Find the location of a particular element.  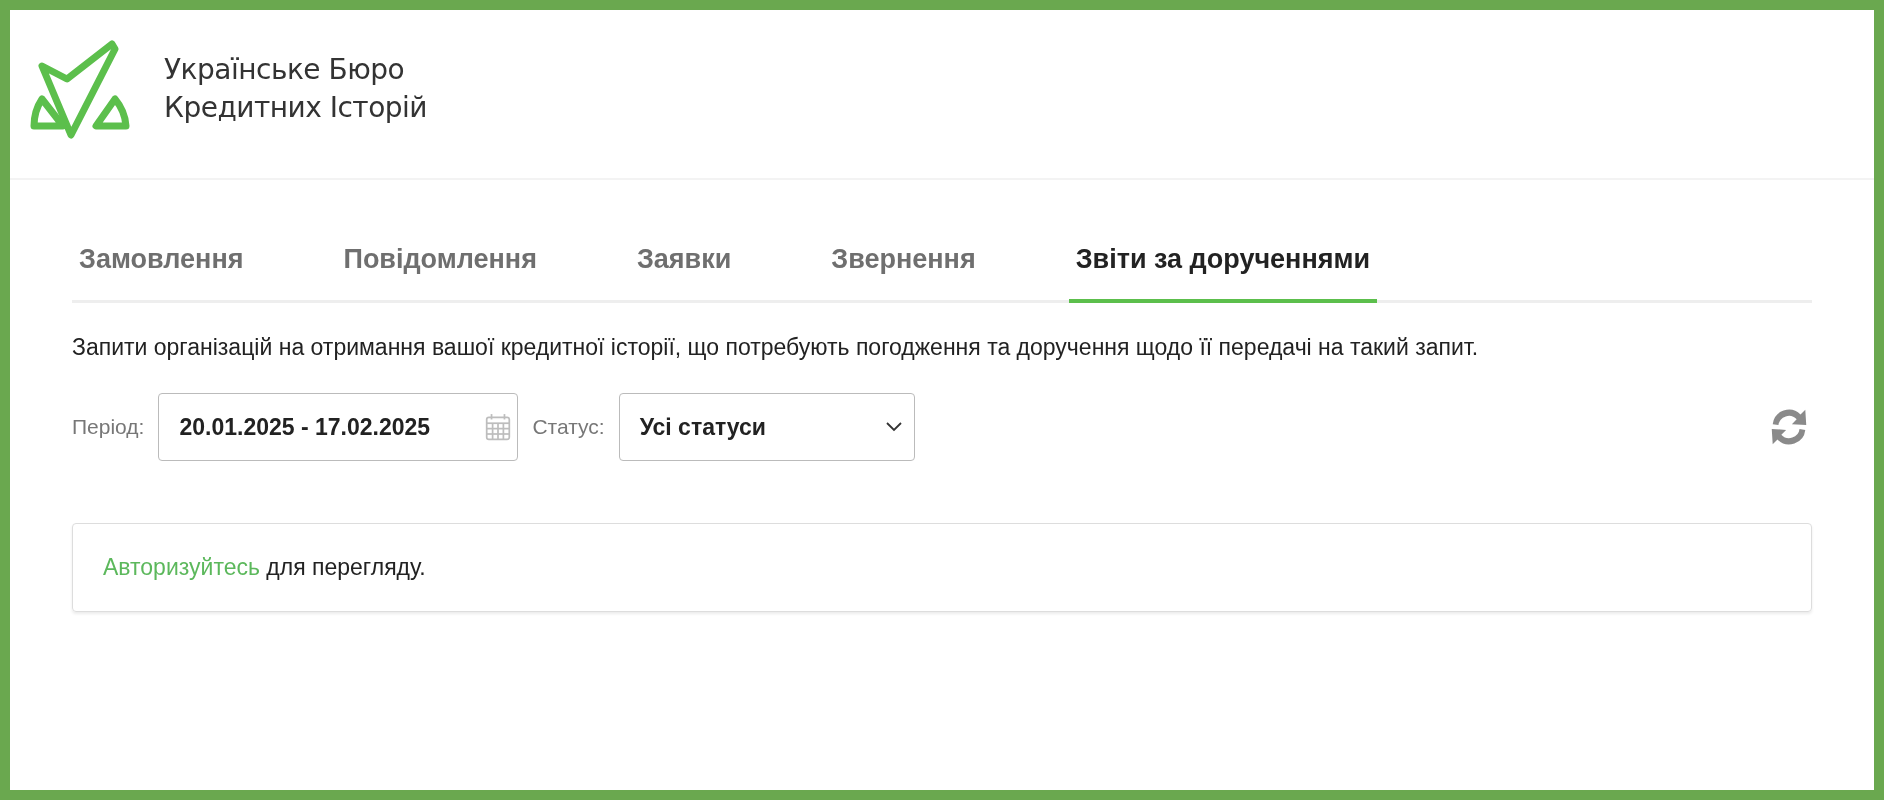

calendar-icon is located at coordinates (498, 427).